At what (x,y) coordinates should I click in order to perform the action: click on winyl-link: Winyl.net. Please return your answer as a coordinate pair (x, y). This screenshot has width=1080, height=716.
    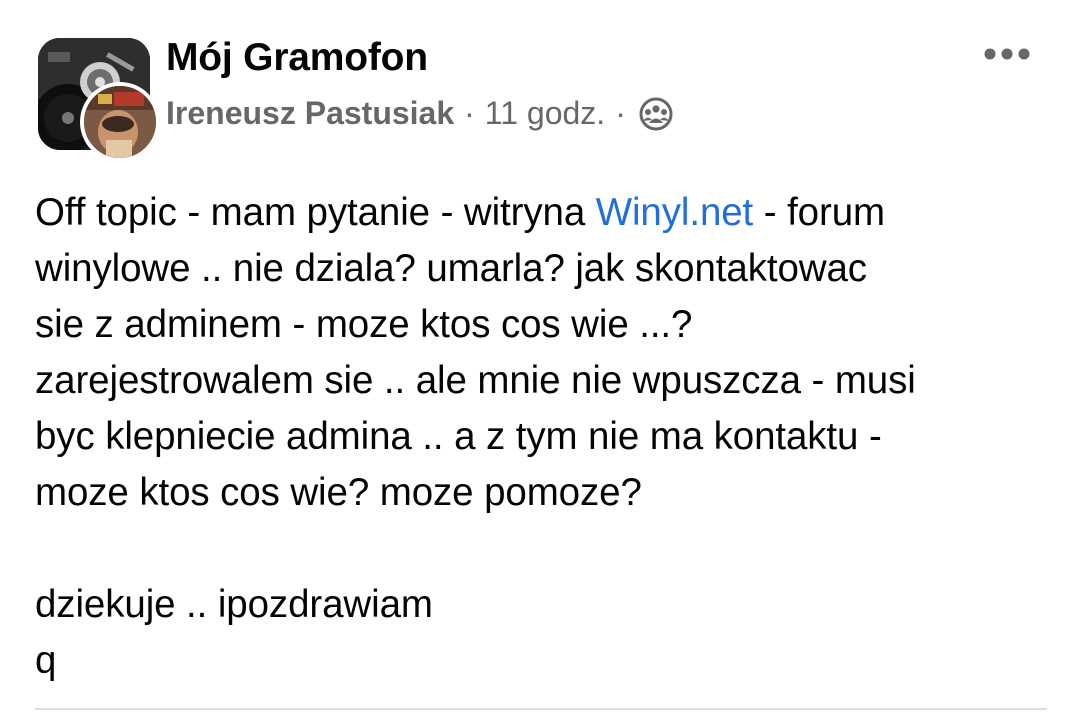
    Looking at the image, I should click on (675, 212).